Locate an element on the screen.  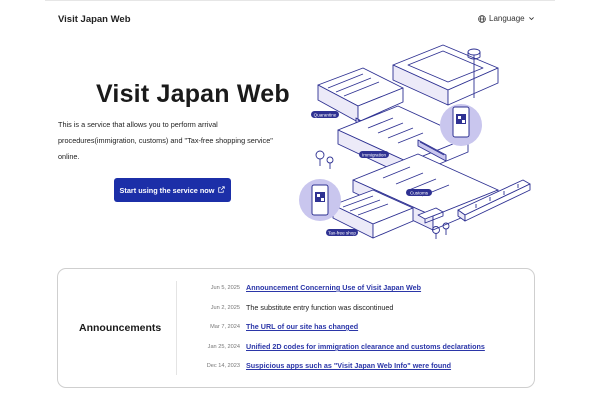
hero-title: Visit Japan Web is located at coordinates (193, 94).